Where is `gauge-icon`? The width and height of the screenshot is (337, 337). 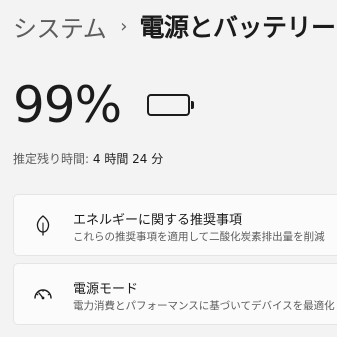
gauge-icon is located at coordinates (43, 294).